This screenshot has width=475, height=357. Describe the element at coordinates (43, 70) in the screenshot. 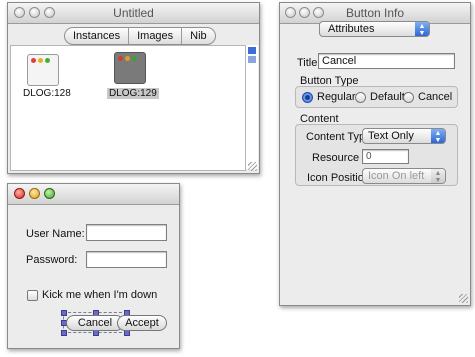

I see `dialog-instance-icon` at that location.